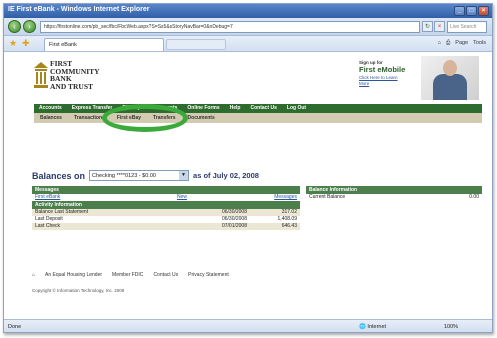 The height and width of the screenshot is (338, 497). What do you see at coordinates (165, 275) in the screenshot?
I see `footer-contact-us: Contact Us` at bounding box center [165, 275].